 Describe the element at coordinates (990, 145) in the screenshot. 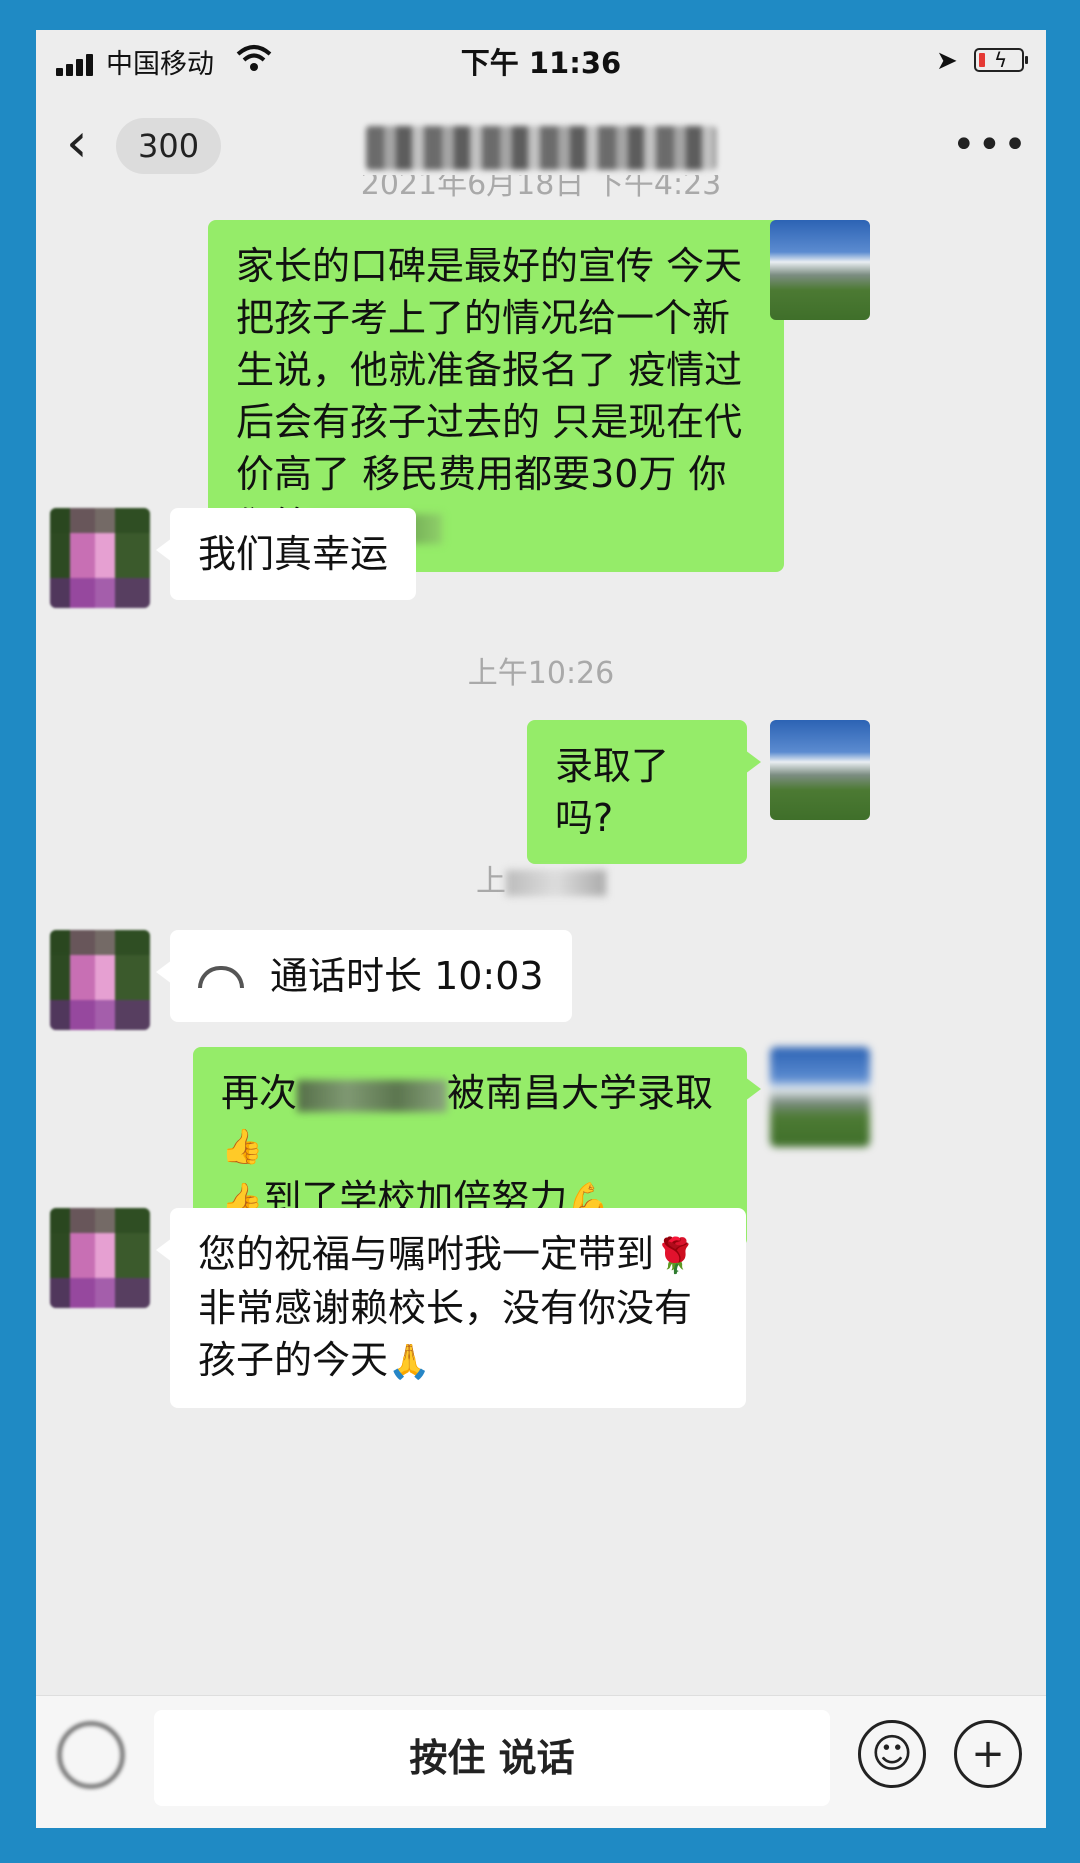

I see `more-options-icon: •••` at that location.